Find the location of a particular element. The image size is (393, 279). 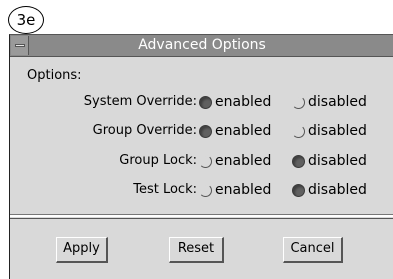

group-lock-enabled-radio: enabled is located at coordinates (235, 161).